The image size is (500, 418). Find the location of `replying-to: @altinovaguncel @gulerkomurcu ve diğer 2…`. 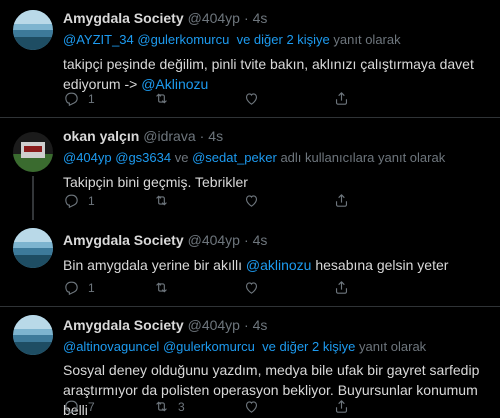

replying-to: @altinovaguncel @gulerkomurcu ve diğer 2… is located at coordinates (275, 347).